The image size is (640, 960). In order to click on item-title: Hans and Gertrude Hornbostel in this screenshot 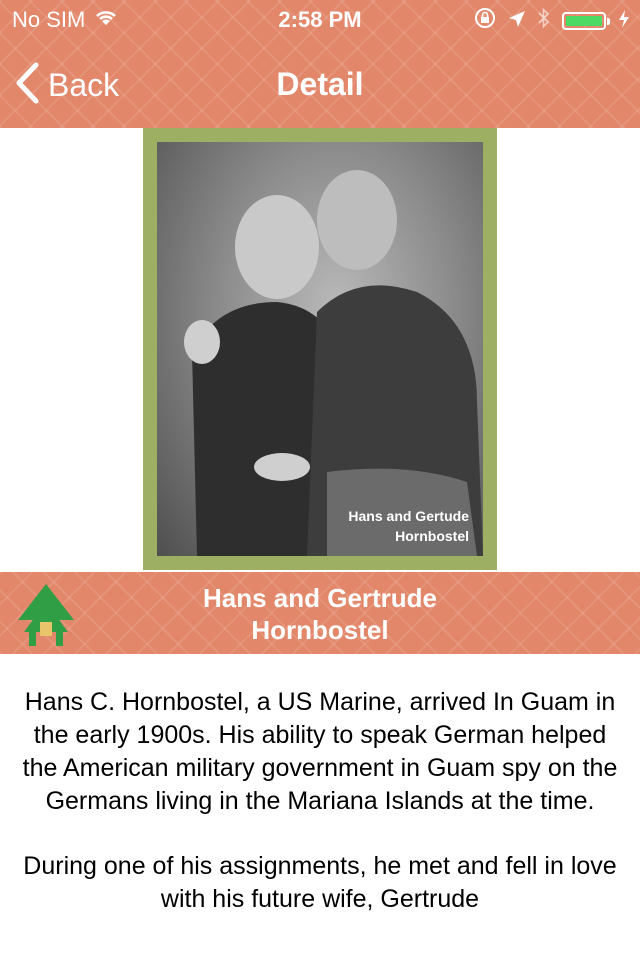, I will do `click(320, 614)`.